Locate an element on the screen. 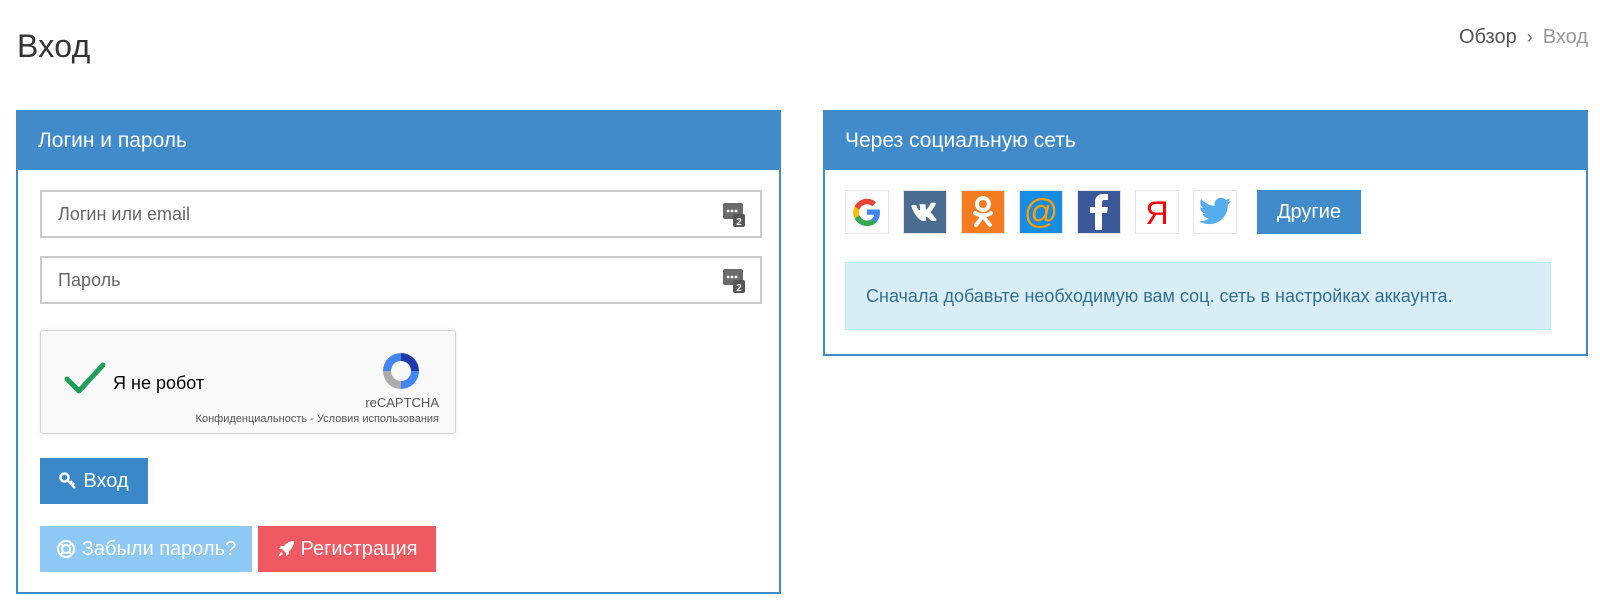 This screenshot has width=1600, height=616. register-button: Регистрация is located at coordinates (347, 549).